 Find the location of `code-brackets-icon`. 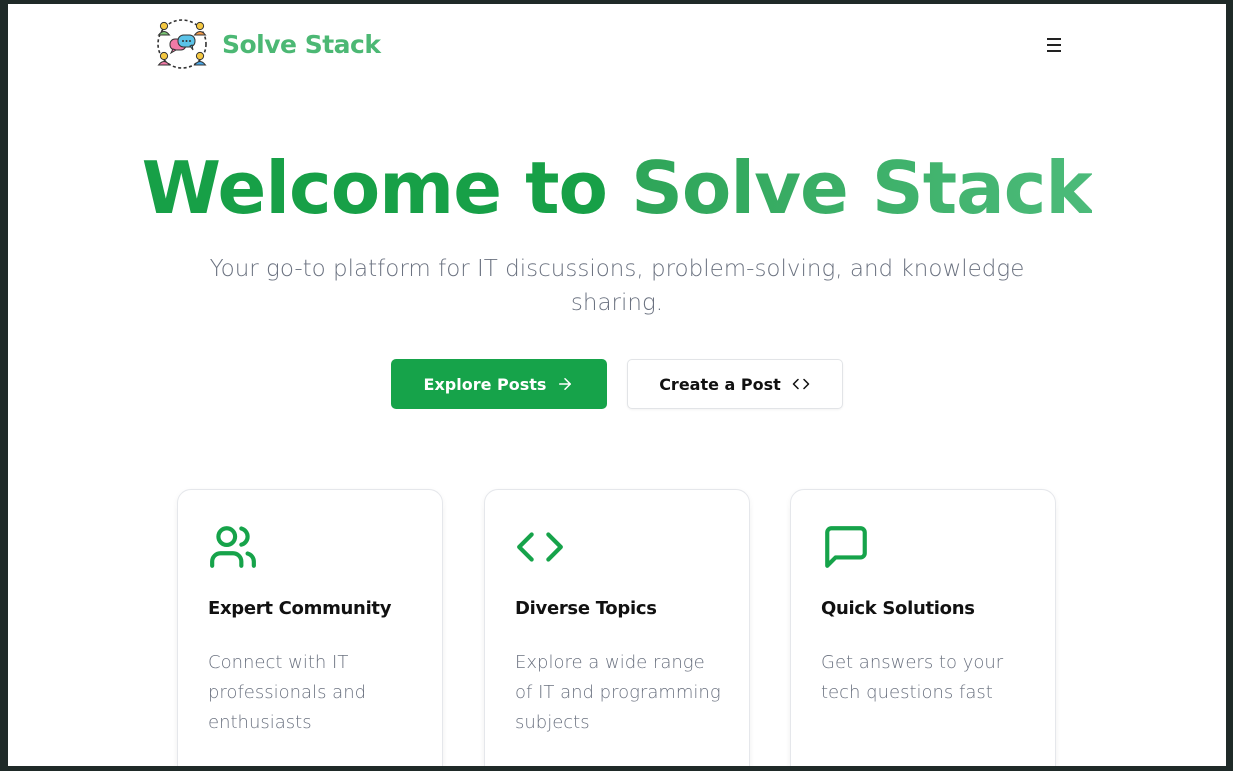

code-brackets-icon is located at coordinates (801, 384).